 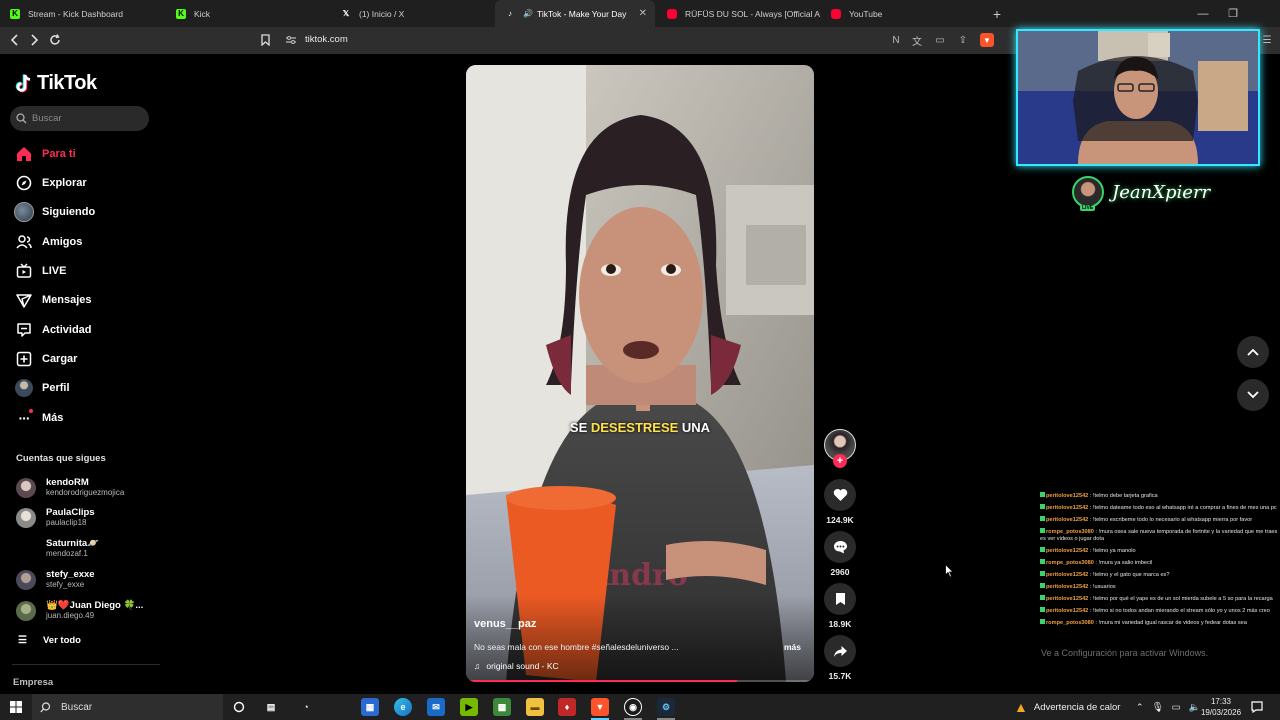 What do you see at coordinates (1195, 707) in the screenshot?
I see `volume-icon: 🔈` at bounding box center [1195, 707].